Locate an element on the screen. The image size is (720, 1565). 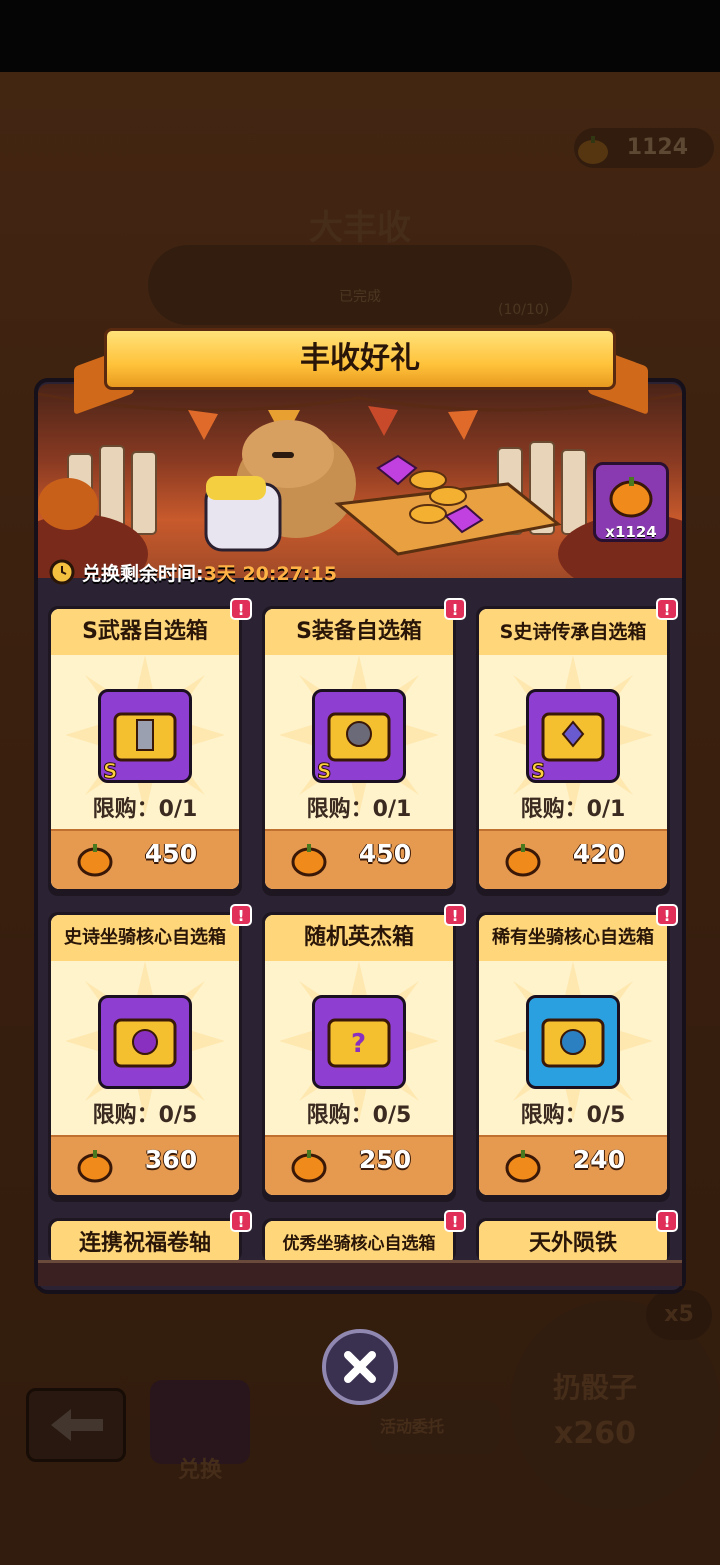
shop-item-card: S装备自选箱 S 限购：0/1 450 ! is located at coordinates (364, 747).